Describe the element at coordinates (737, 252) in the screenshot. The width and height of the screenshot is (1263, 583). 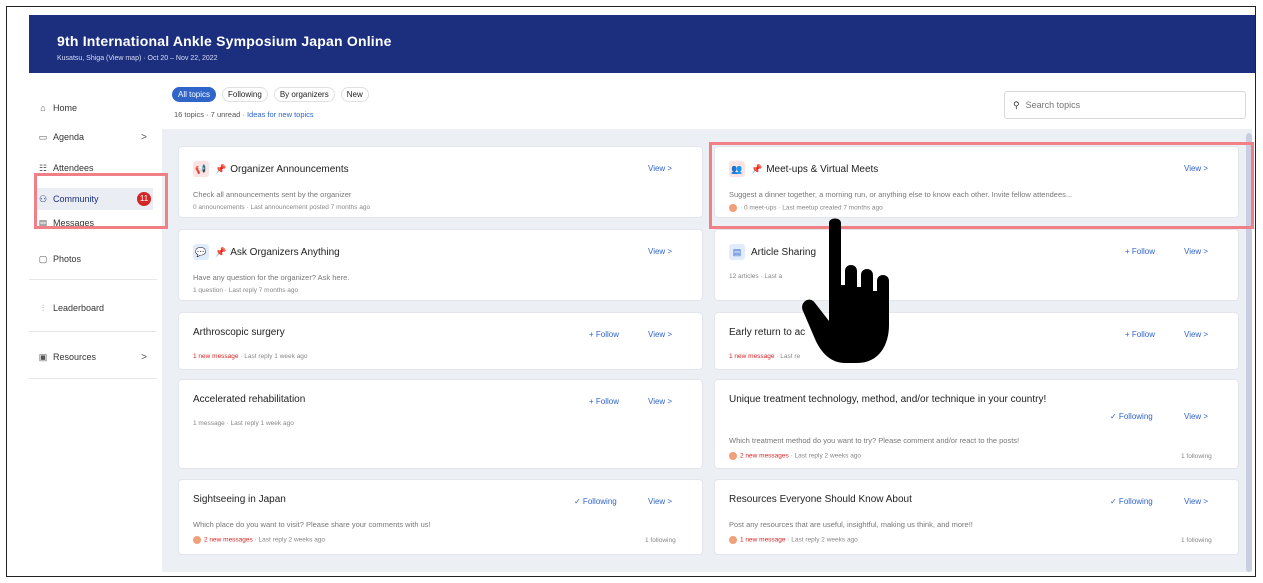
I see `article-icon: ▤` at that location.